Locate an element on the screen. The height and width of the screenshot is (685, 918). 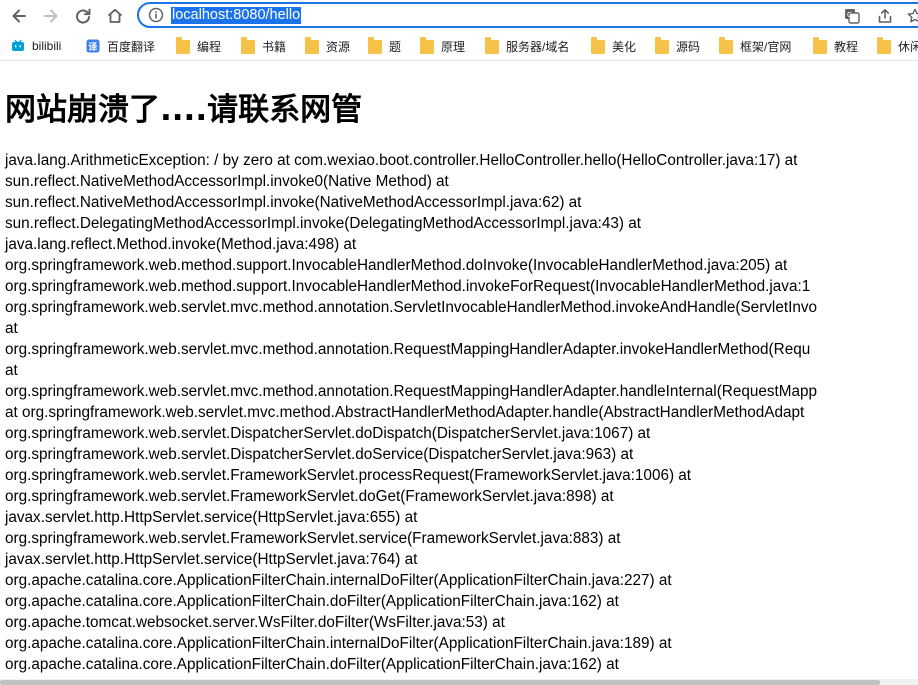
bookmark-folder: 原理 is located at coordinates (442, 46).